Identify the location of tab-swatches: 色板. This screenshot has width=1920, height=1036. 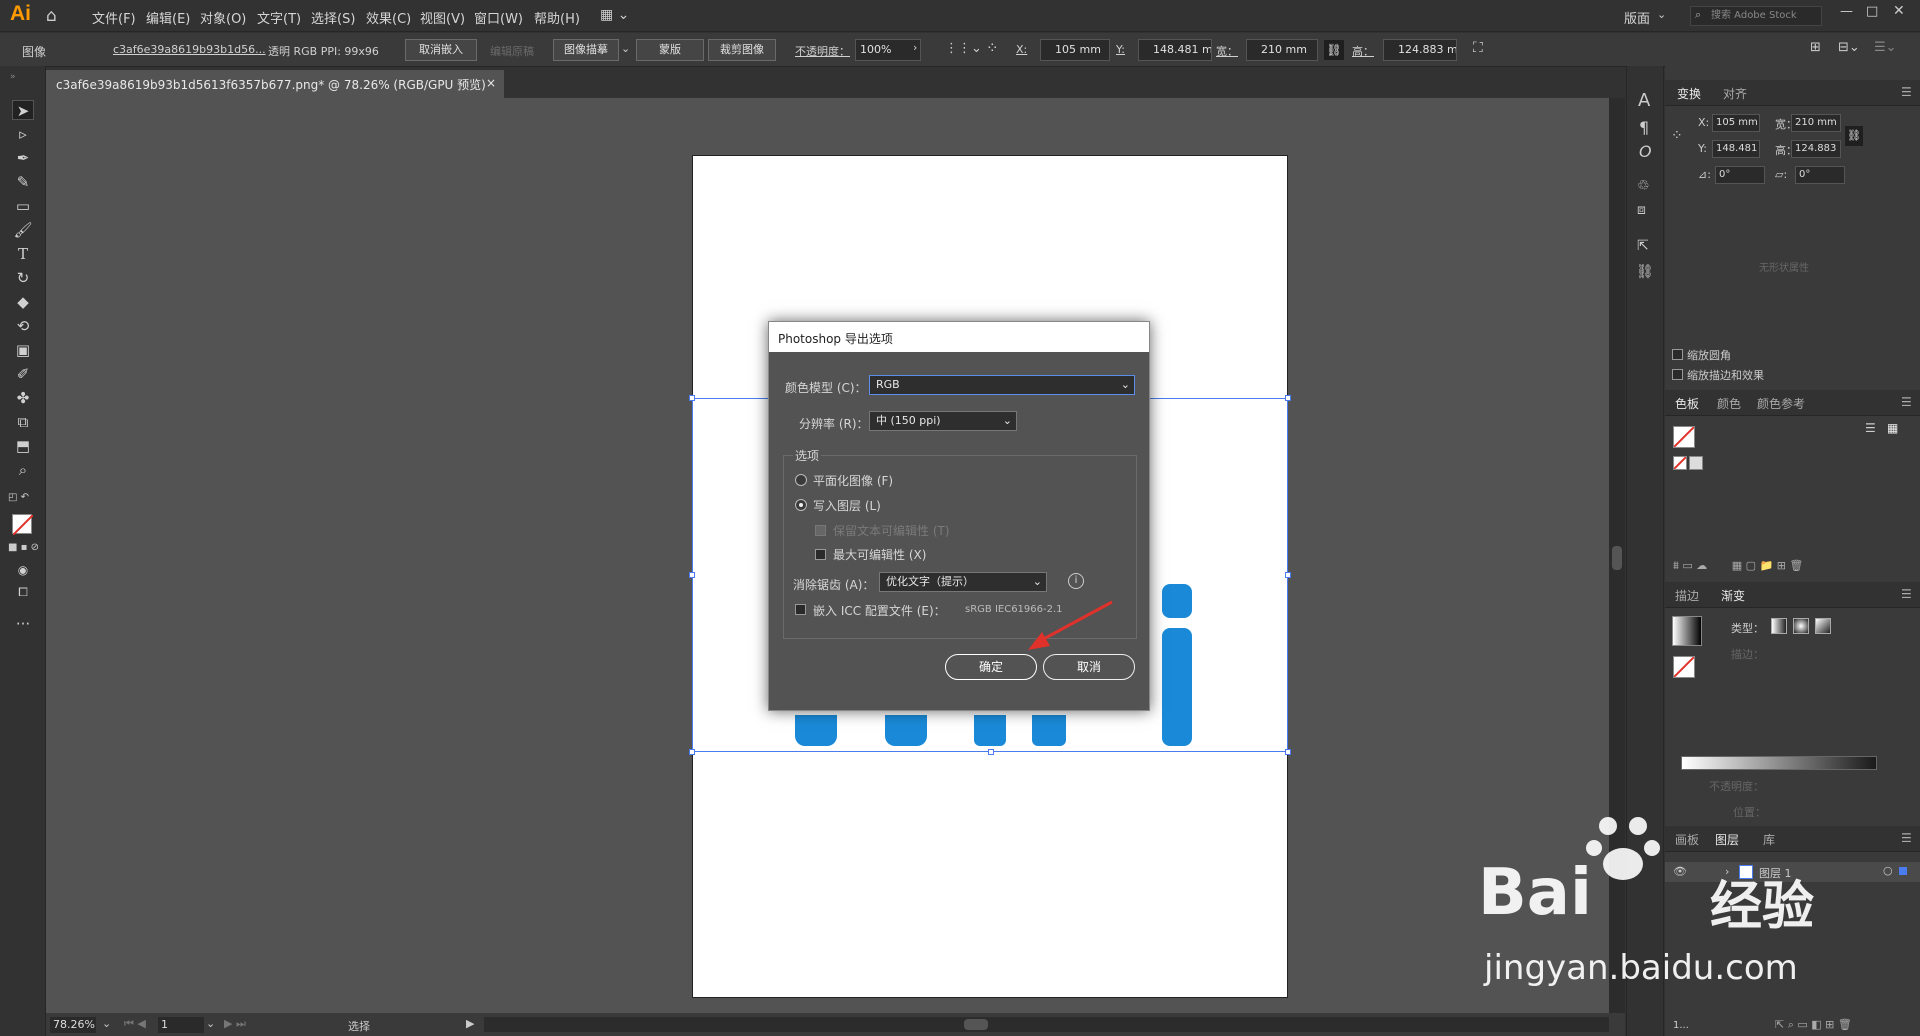
(1687, 403).